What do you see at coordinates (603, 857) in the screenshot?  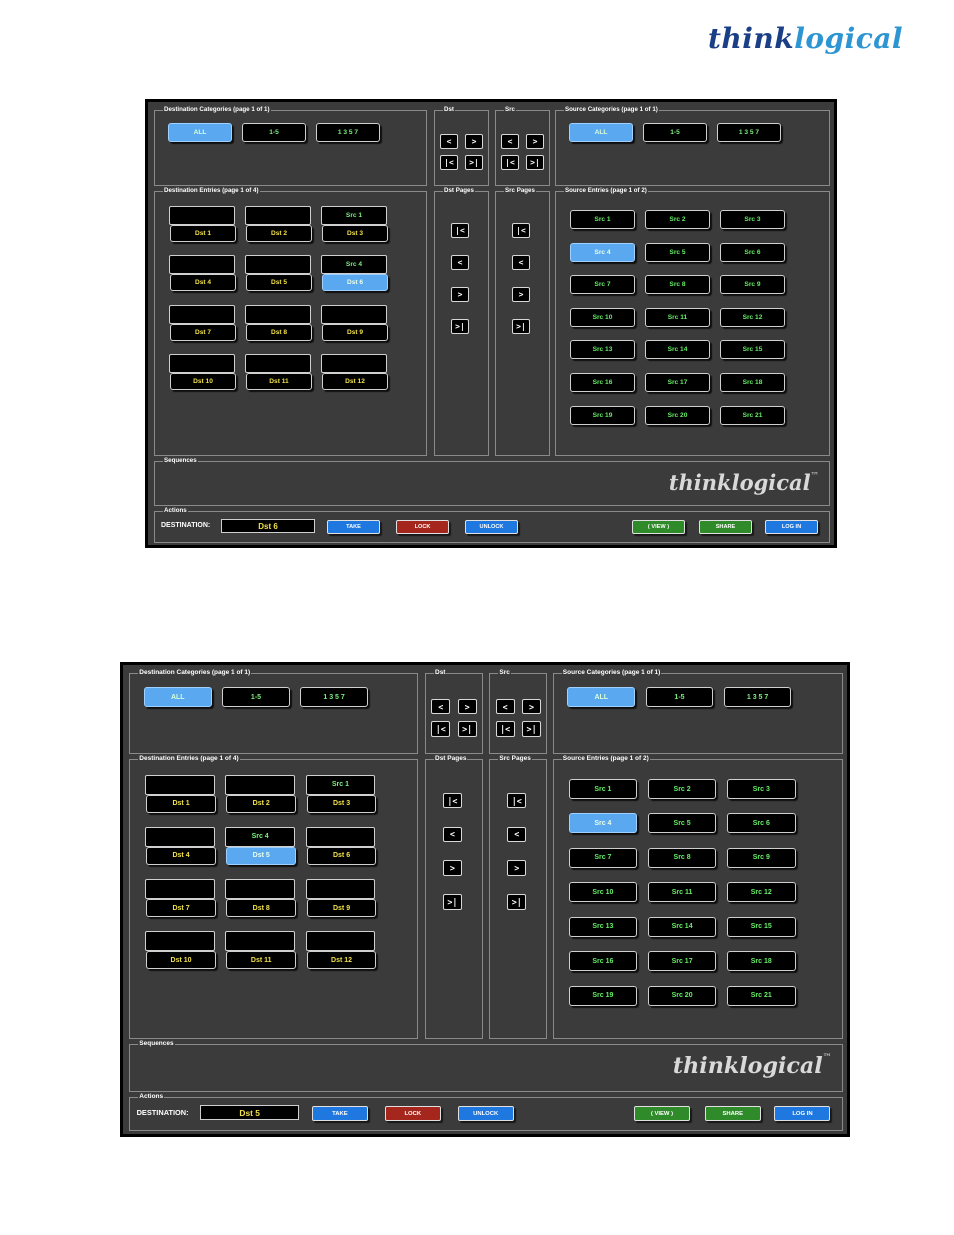 I see `source-button: Src 7` at bounding box center [603, 857].